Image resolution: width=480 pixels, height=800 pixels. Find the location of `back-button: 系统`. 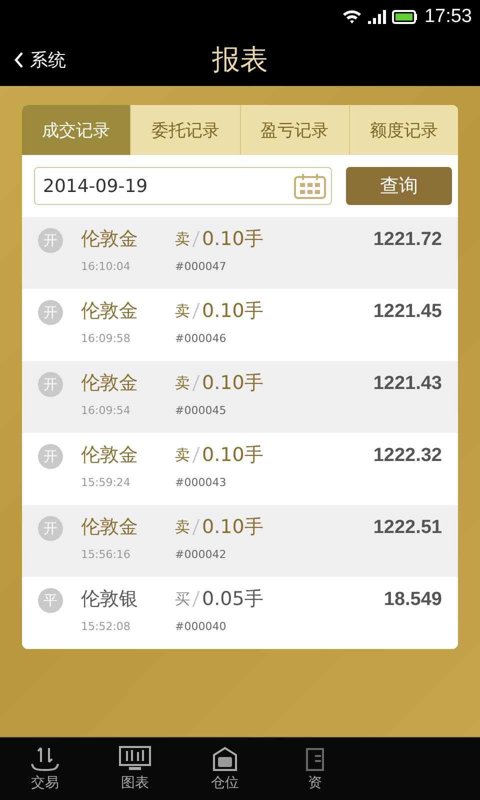

back-button: 系统 is located at coordinates (33, 60).